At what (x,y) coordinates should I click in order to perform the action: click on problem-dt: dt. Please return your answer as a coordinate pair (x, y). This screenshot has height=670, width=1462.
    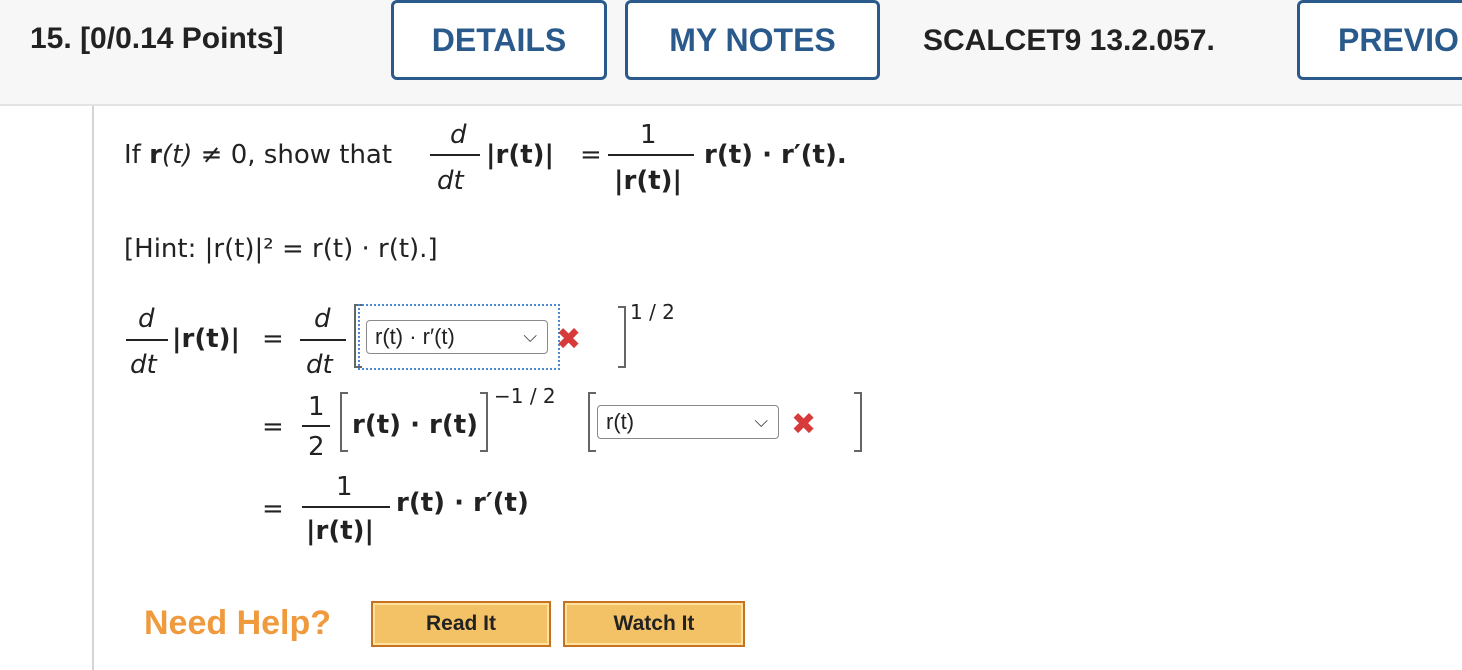
    Looking at the image, I should click on (450, 181).